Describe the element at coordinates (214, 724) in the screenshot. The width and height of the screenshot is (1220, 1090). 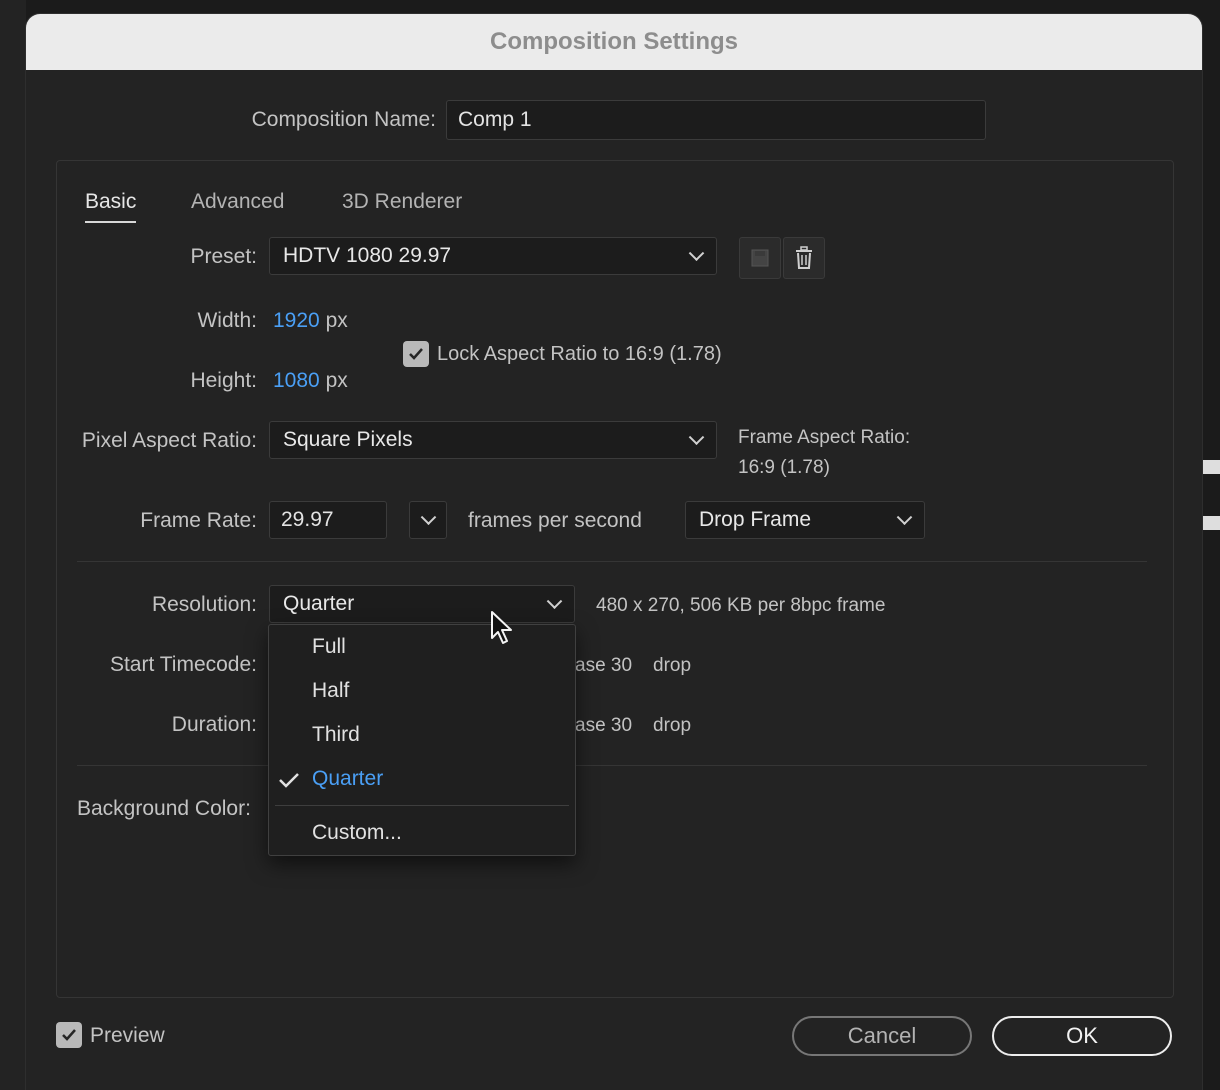
I see `duration-label: Duration:` at that location.